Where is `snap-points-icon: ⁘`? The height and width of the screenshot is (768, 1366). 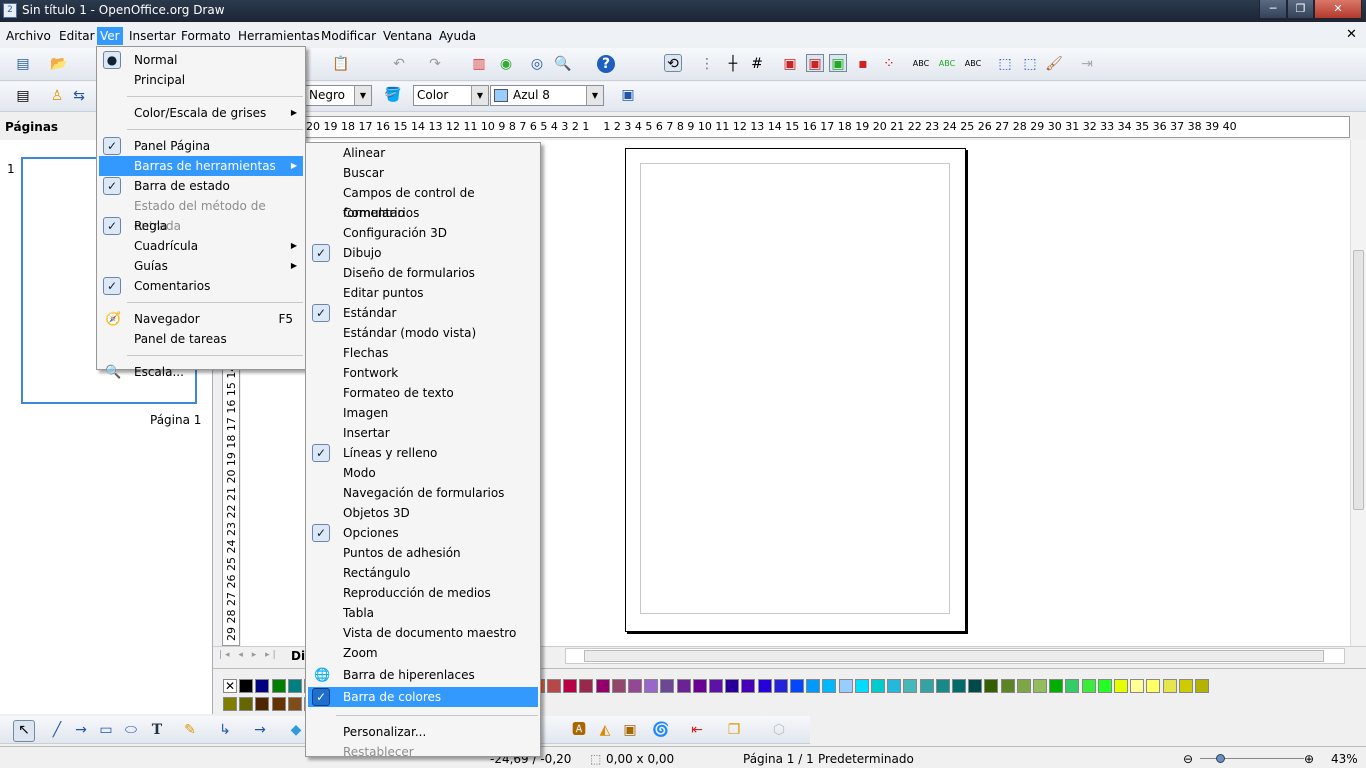 snap-points-icon: ⁘ is located at coordinates (889, 64).